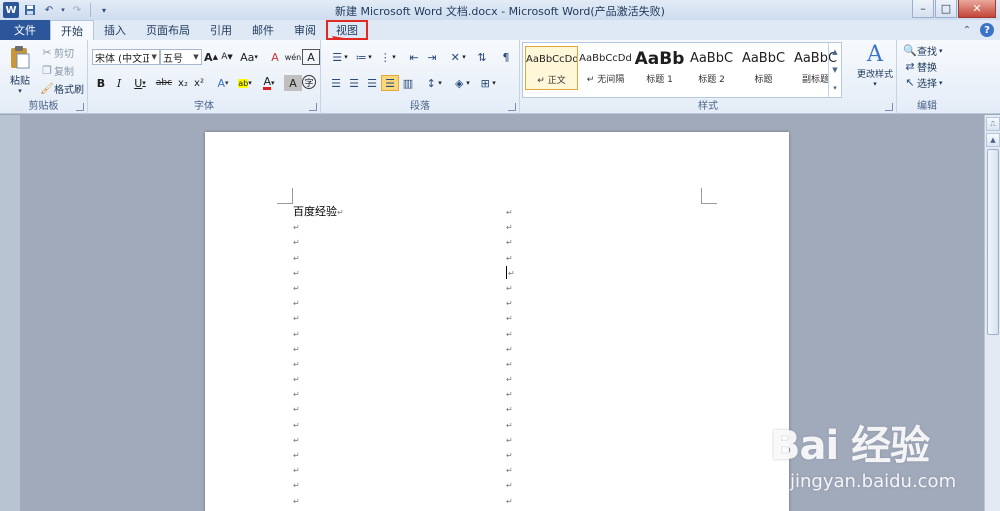  Describe the element at coordinates (993, 140) in the screenshot. I see `scroll-up-icon: ▲` at that location.